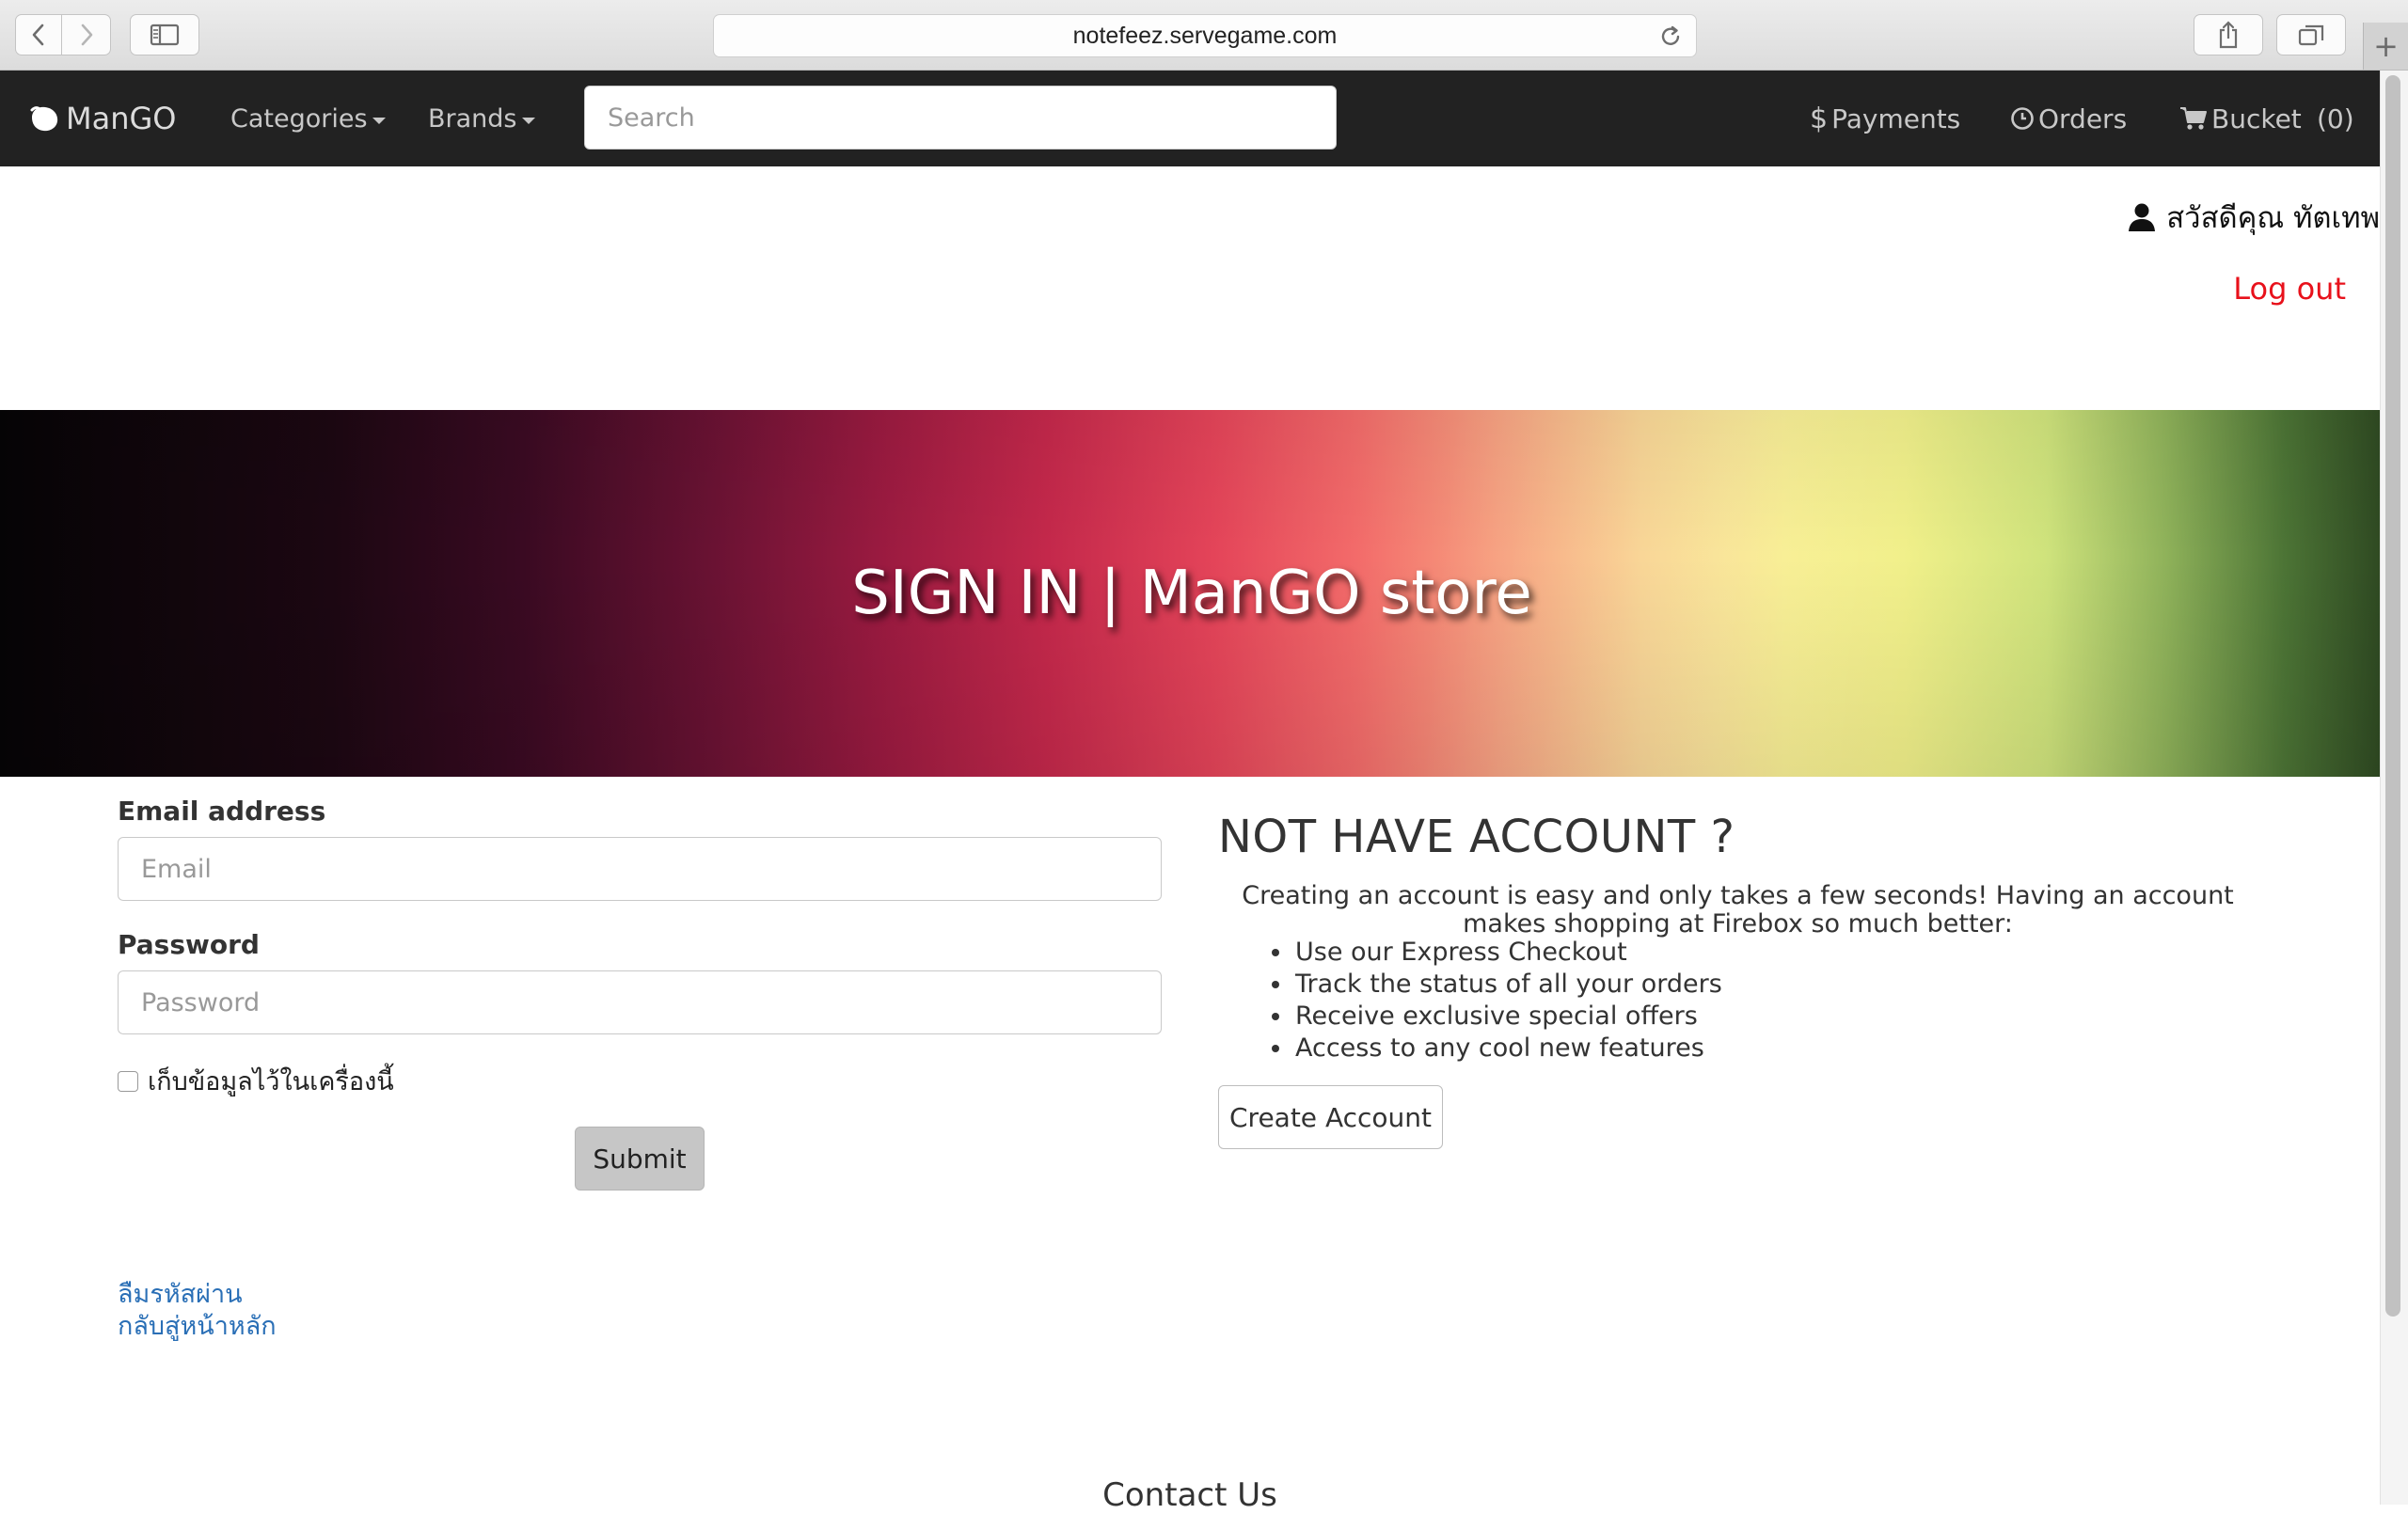 The width and height of the screenshot is (2408, 1514). What do you see at coordinates (2193, 118) in the screenshot?
I see `shopping-cart-icon` at bounding box center [2193, 118].